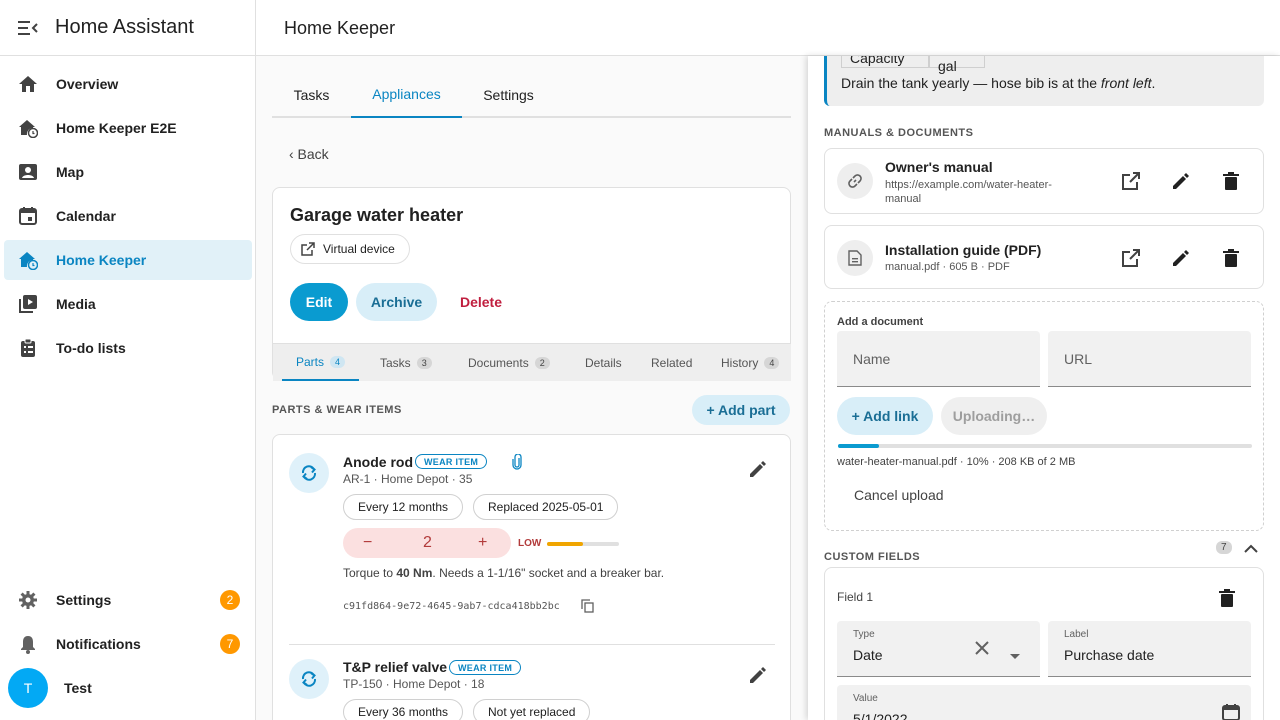  Describe the element at coordinates (28, 688) in the screenshot. I see `avatar: T` at that location.